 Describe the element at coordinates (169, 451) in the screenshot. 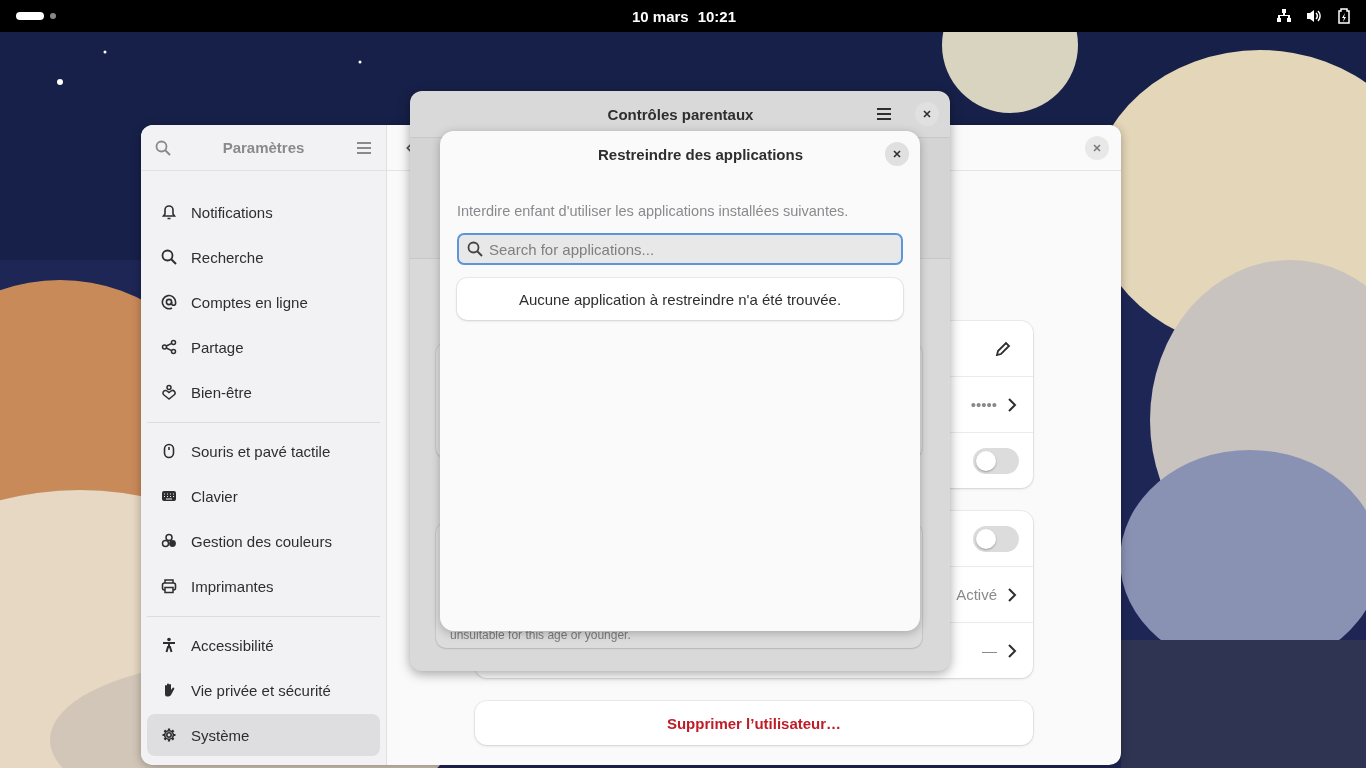

I see `mouse-icon` at that location.